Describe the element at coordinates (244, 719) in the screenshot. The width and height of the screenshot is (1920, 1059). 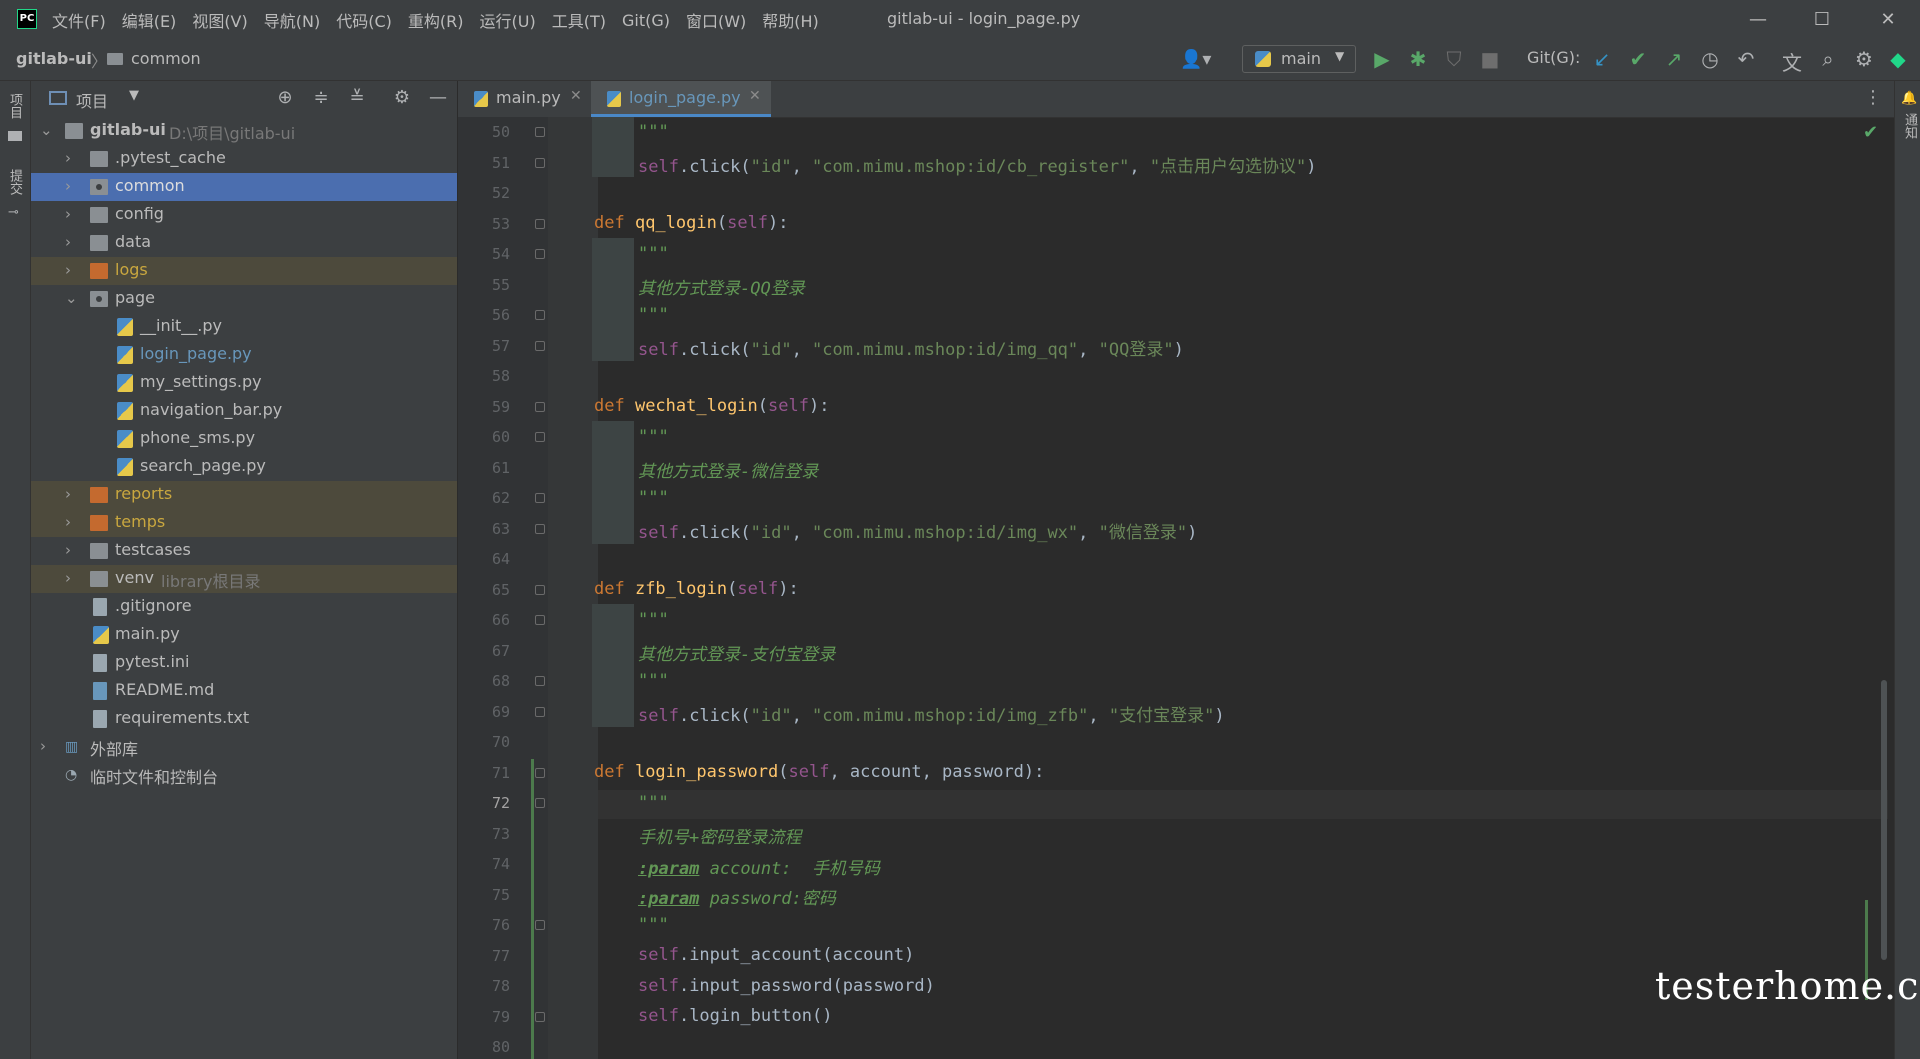
I see `tree-node-requirements-txt: requirements.txt` at that location.